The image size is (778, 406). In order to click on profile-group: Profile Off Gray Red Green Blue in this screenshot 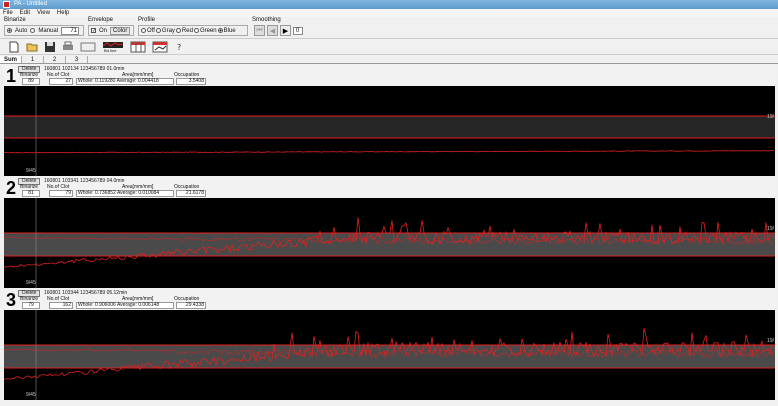, I will do `click(193, 27)`.